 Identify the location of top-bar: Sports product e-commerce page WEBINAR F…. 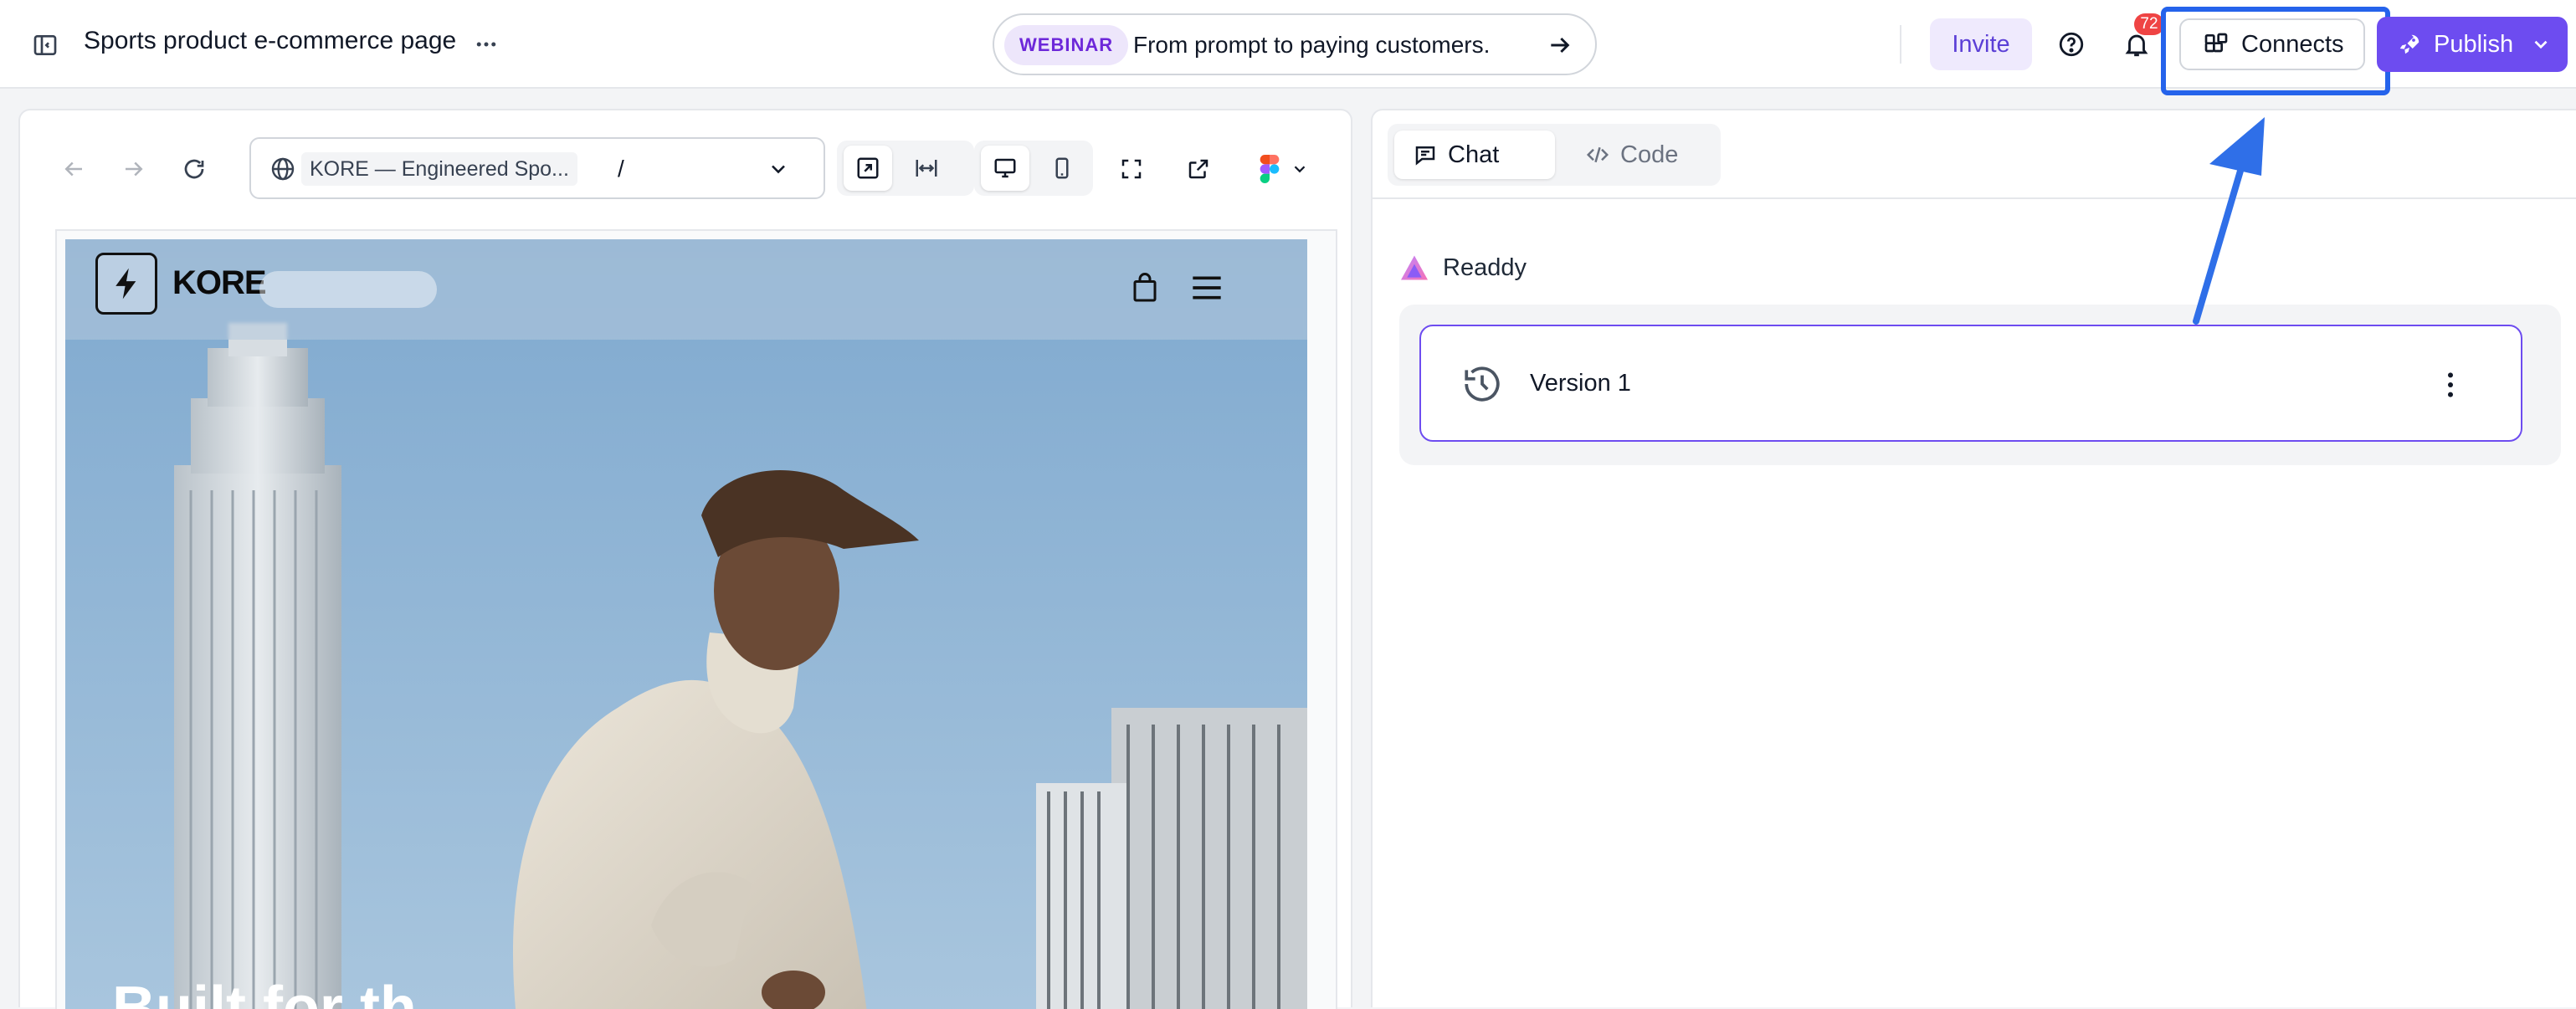
(1288, 47).